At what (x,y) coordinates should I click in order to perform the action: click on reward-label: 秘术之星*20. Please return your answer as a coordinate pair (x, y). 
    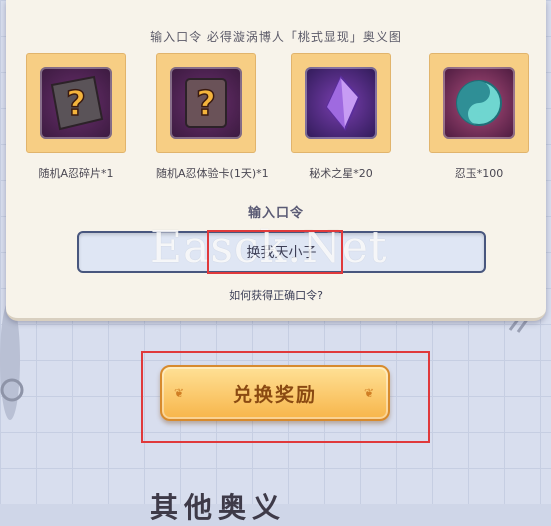
    Looking at the image, I should click on (341, 173).